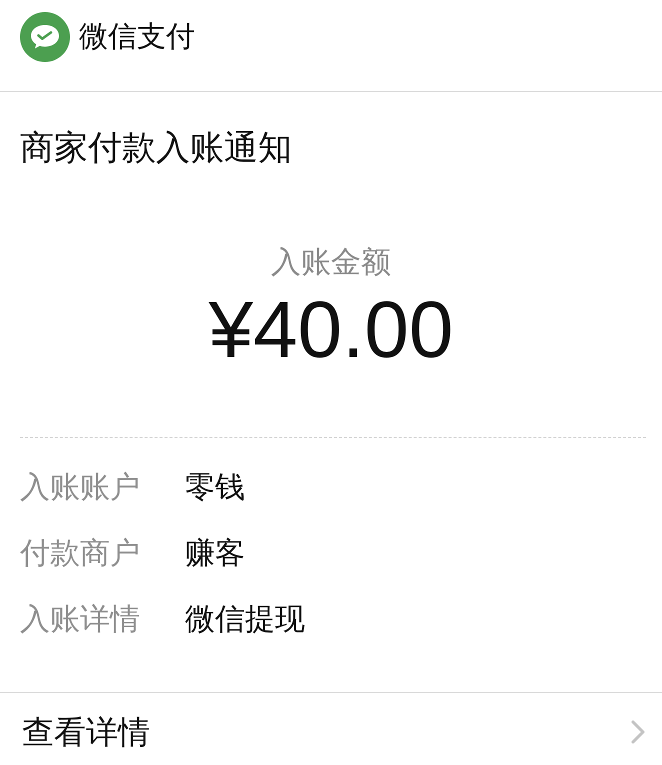 The width and height of the screenshot is (662, 765). Describe the element at coordinates (80, 620) in the screenshot. I see `detail-label: 入账详情` at that location.